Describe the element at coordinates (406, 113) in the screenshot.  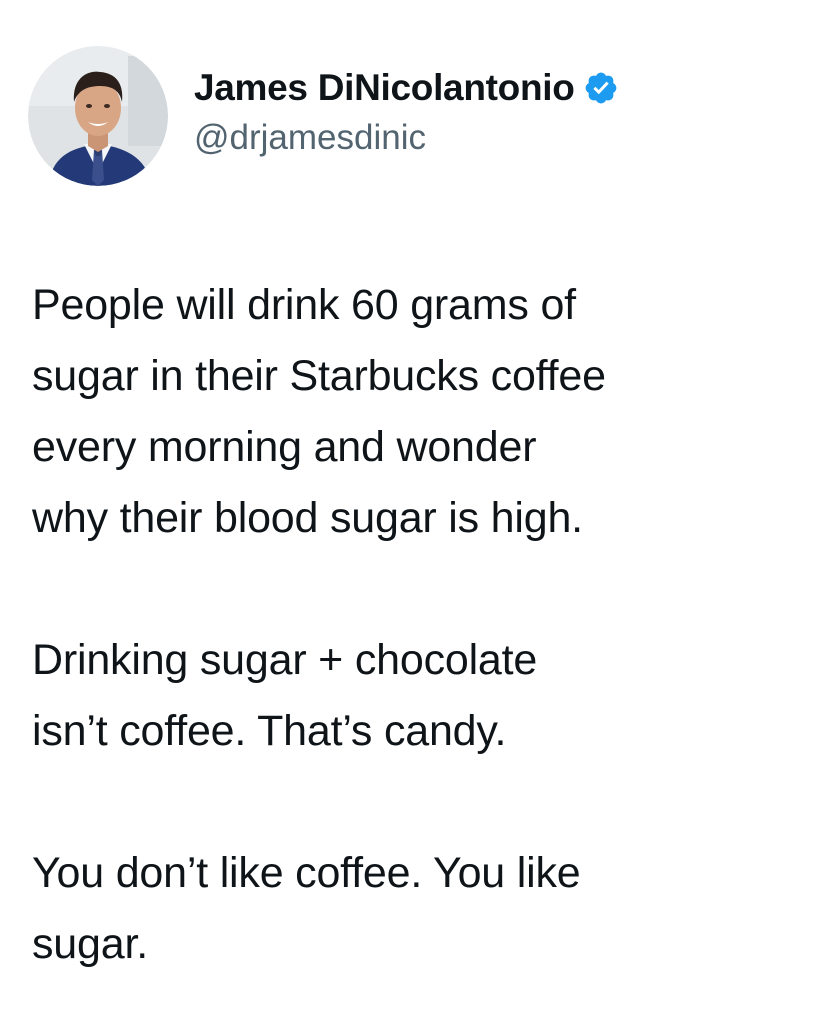
I see `author-info: James DiNicolantonio @drjamesdinic` at that location.